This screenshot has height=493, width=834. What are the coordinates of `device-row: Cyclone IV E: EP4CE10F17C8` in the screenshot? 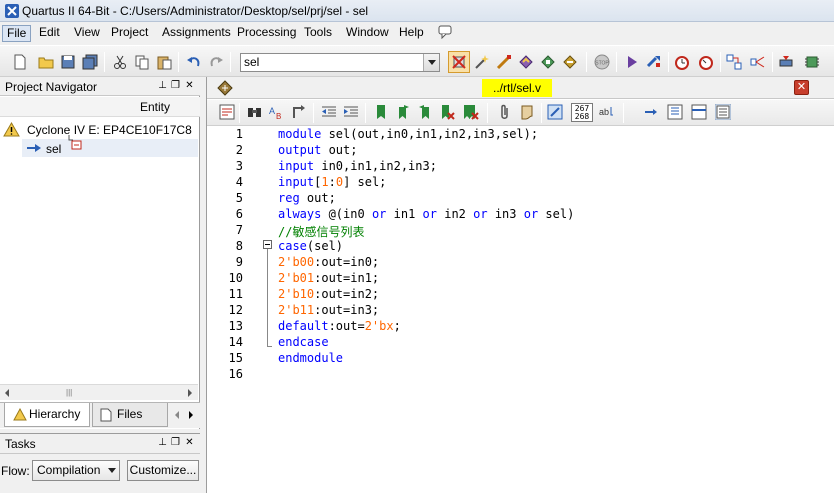 It's located at (100, 130).